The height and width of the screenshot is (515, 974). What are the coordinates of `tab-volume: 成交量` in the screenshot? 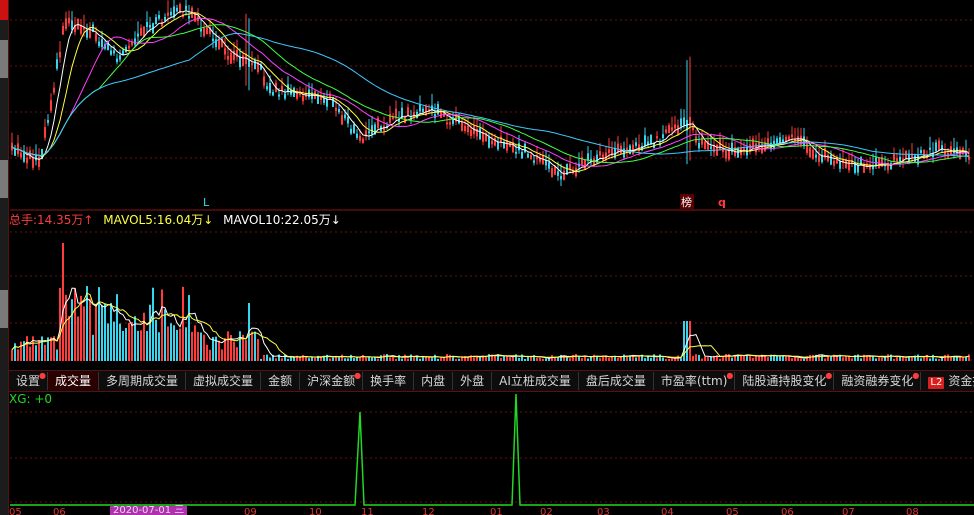 It's located at (74, 381).